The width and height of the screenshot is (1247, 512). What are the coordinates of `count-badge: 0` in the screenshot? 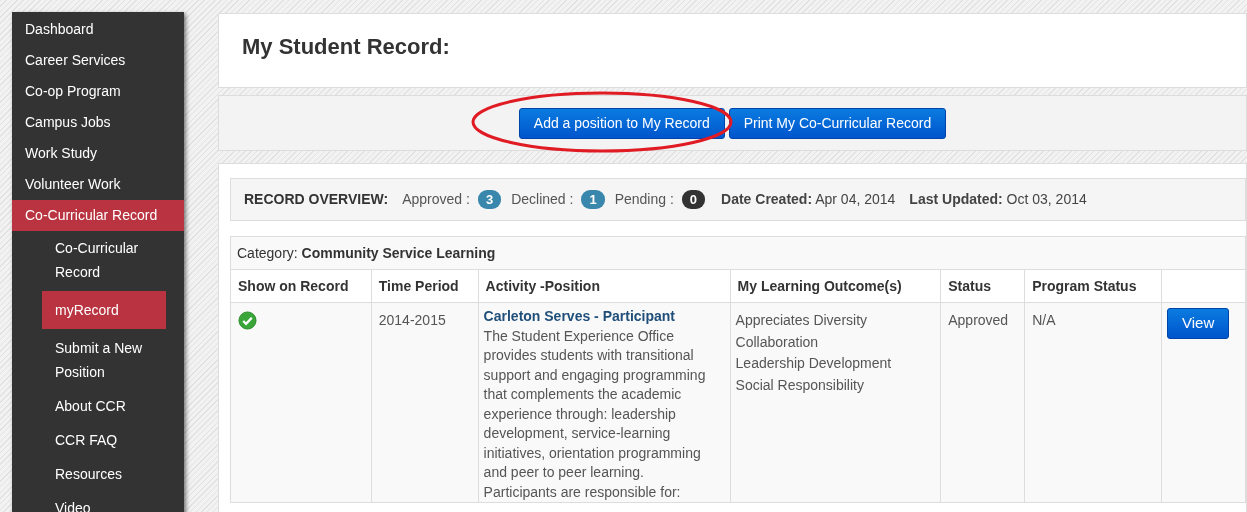 It's located at (693, 199).